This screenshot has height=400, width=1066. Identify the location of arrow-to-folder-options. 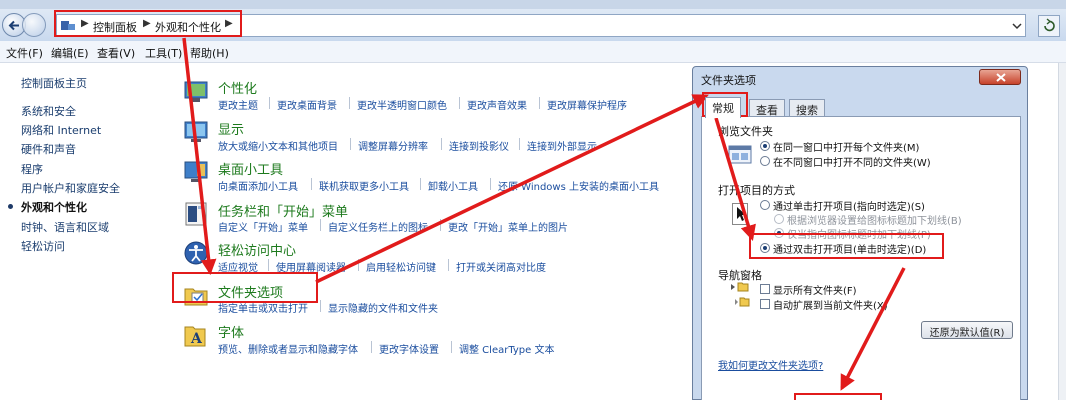
(199, 156).